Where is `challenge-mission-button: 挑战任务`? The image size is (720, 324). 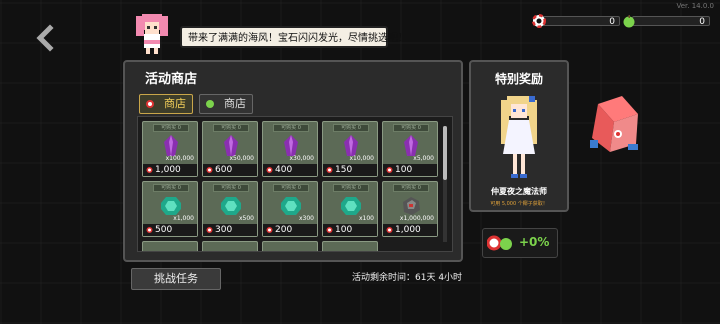
challenge-mission-button: 挑战任务 is located at coordinates (176, 279).